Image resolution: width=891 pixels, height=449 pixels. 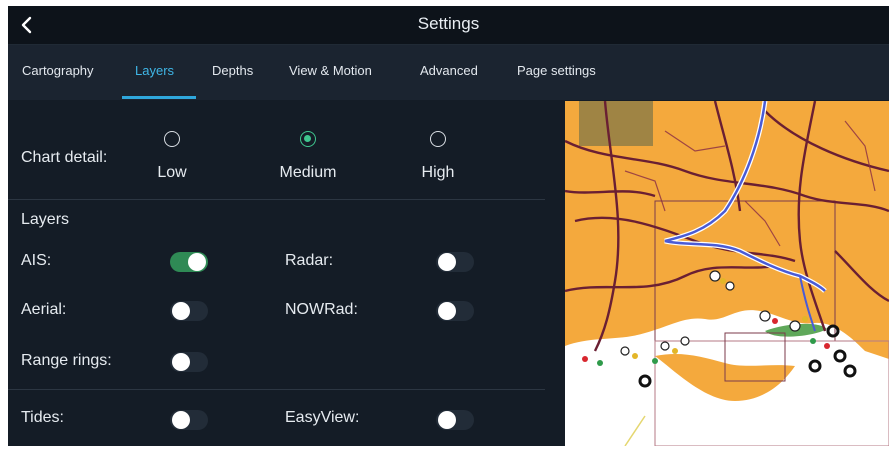 I want to click on tab-cartography: Cartography, so click(x=58, y=70).